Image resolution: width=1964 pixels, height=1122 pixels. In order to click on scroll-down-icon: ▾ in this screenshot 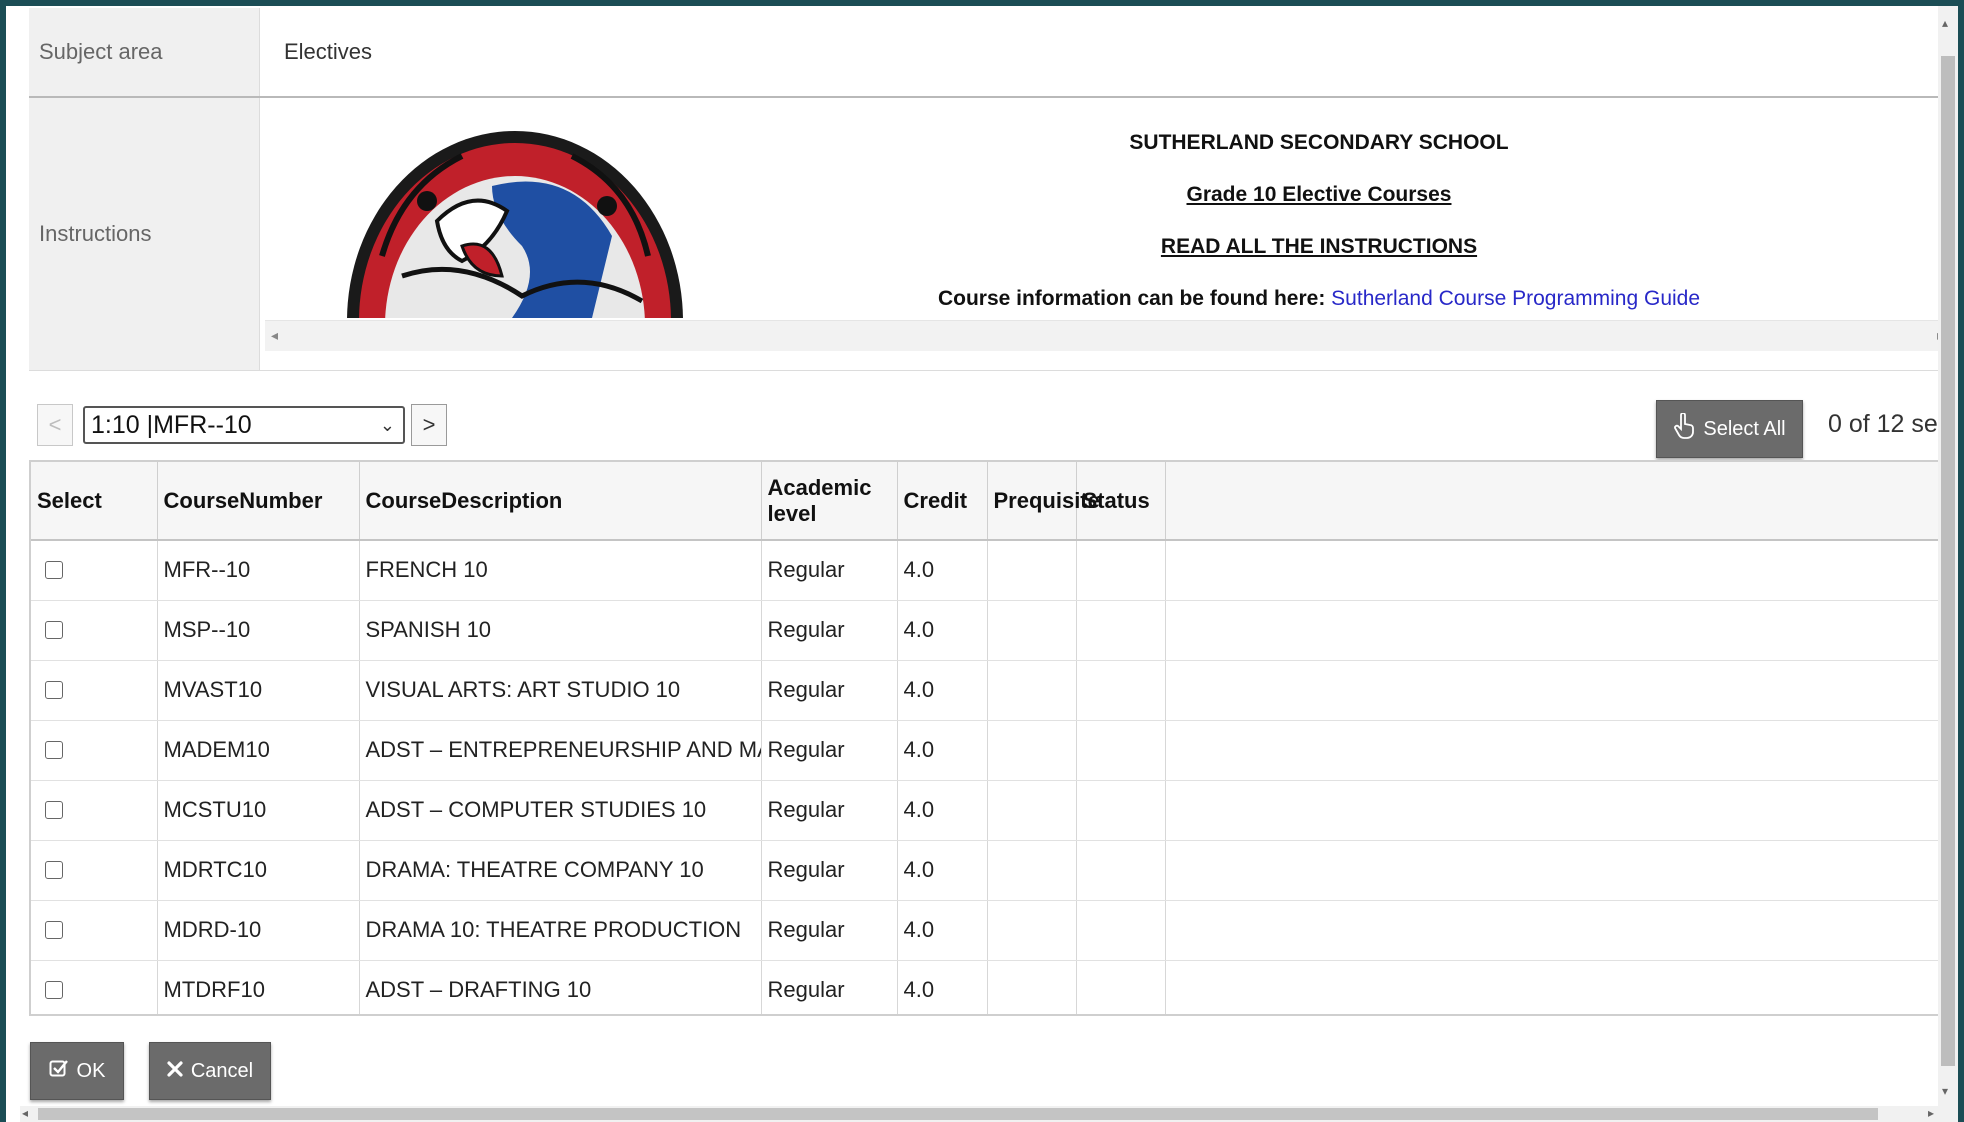, I will do `click(1945, 1091)`.